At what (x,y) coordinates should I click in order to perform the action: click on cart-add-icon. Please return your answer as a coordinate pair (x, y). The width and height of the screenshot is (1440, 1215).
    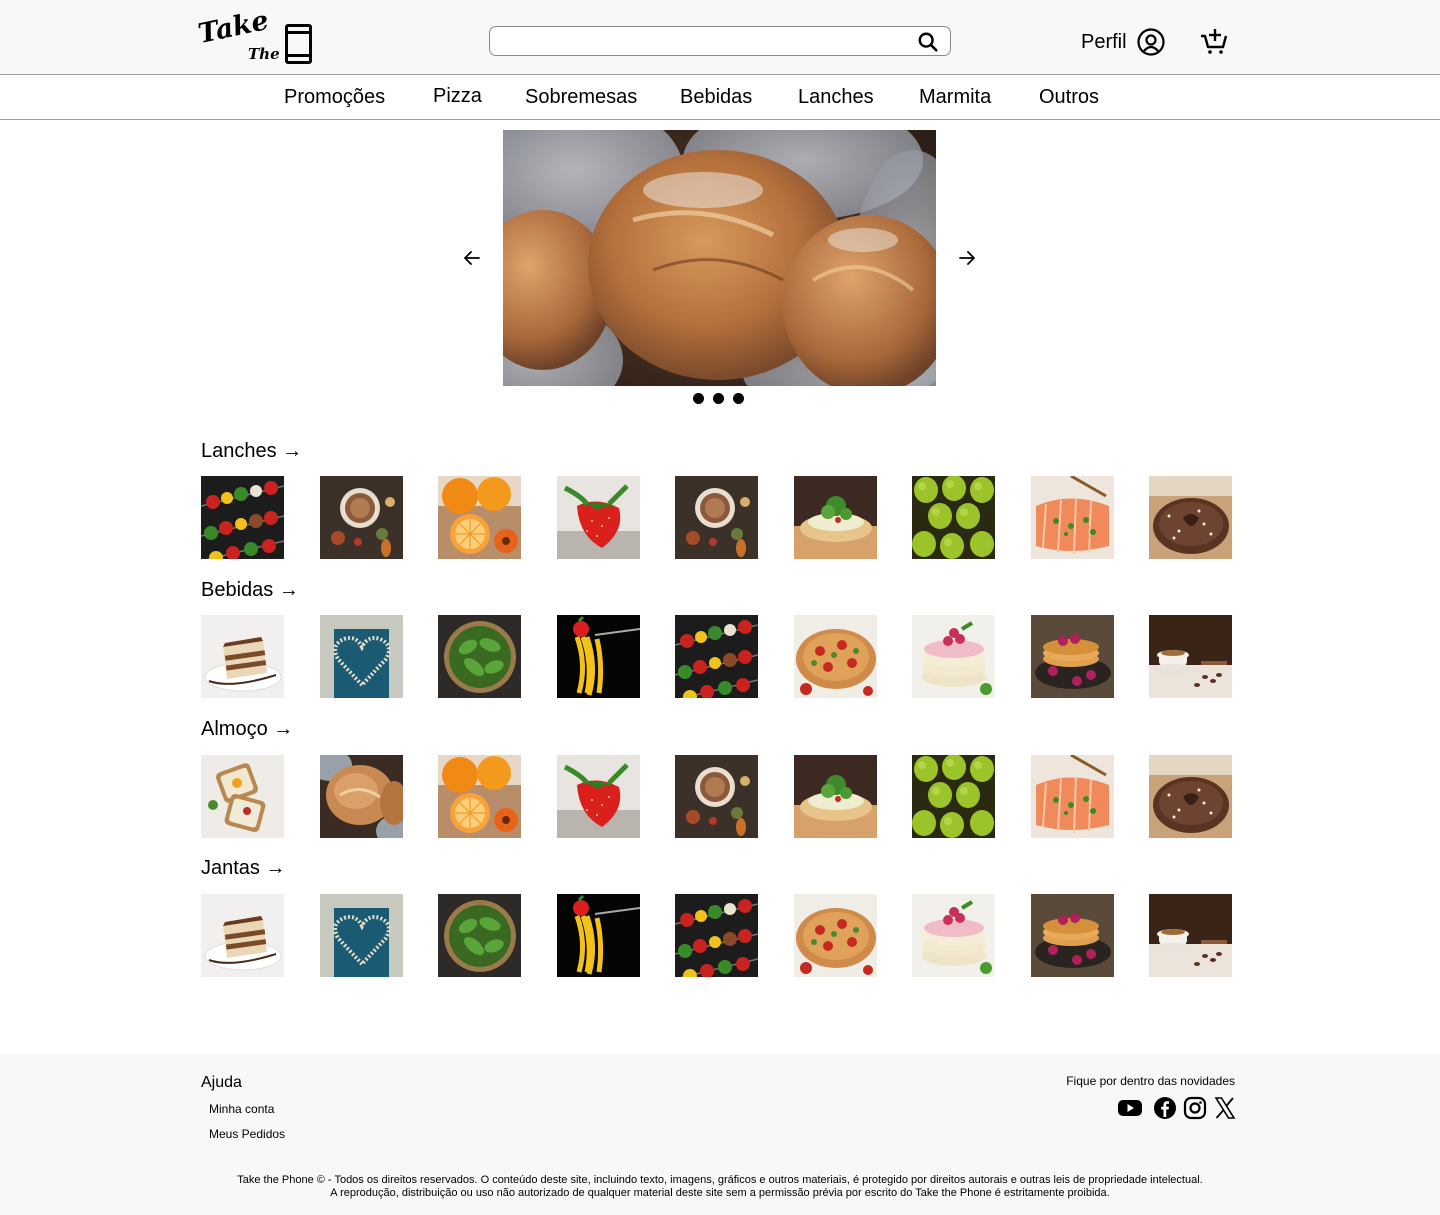
    Looking at the image, I should click on (1214, 41).